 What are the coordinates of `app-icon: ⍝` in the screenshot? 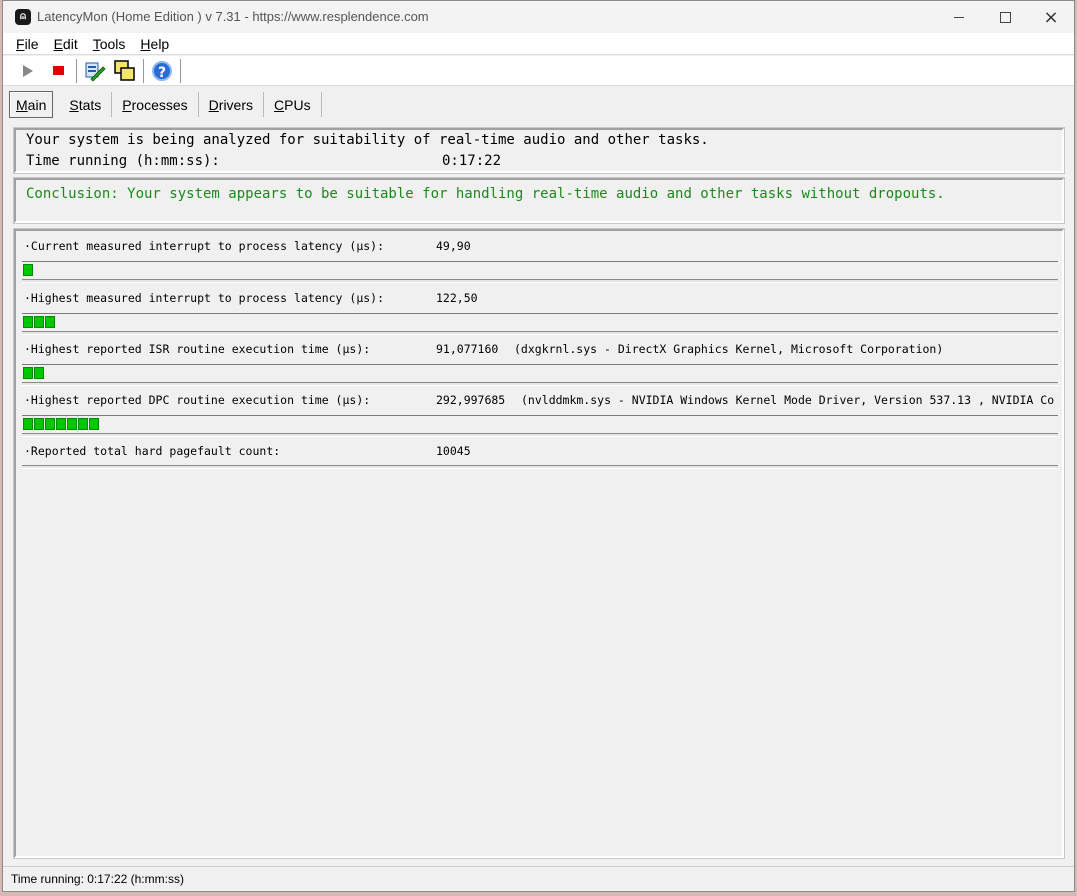 It's located at (23, 17).